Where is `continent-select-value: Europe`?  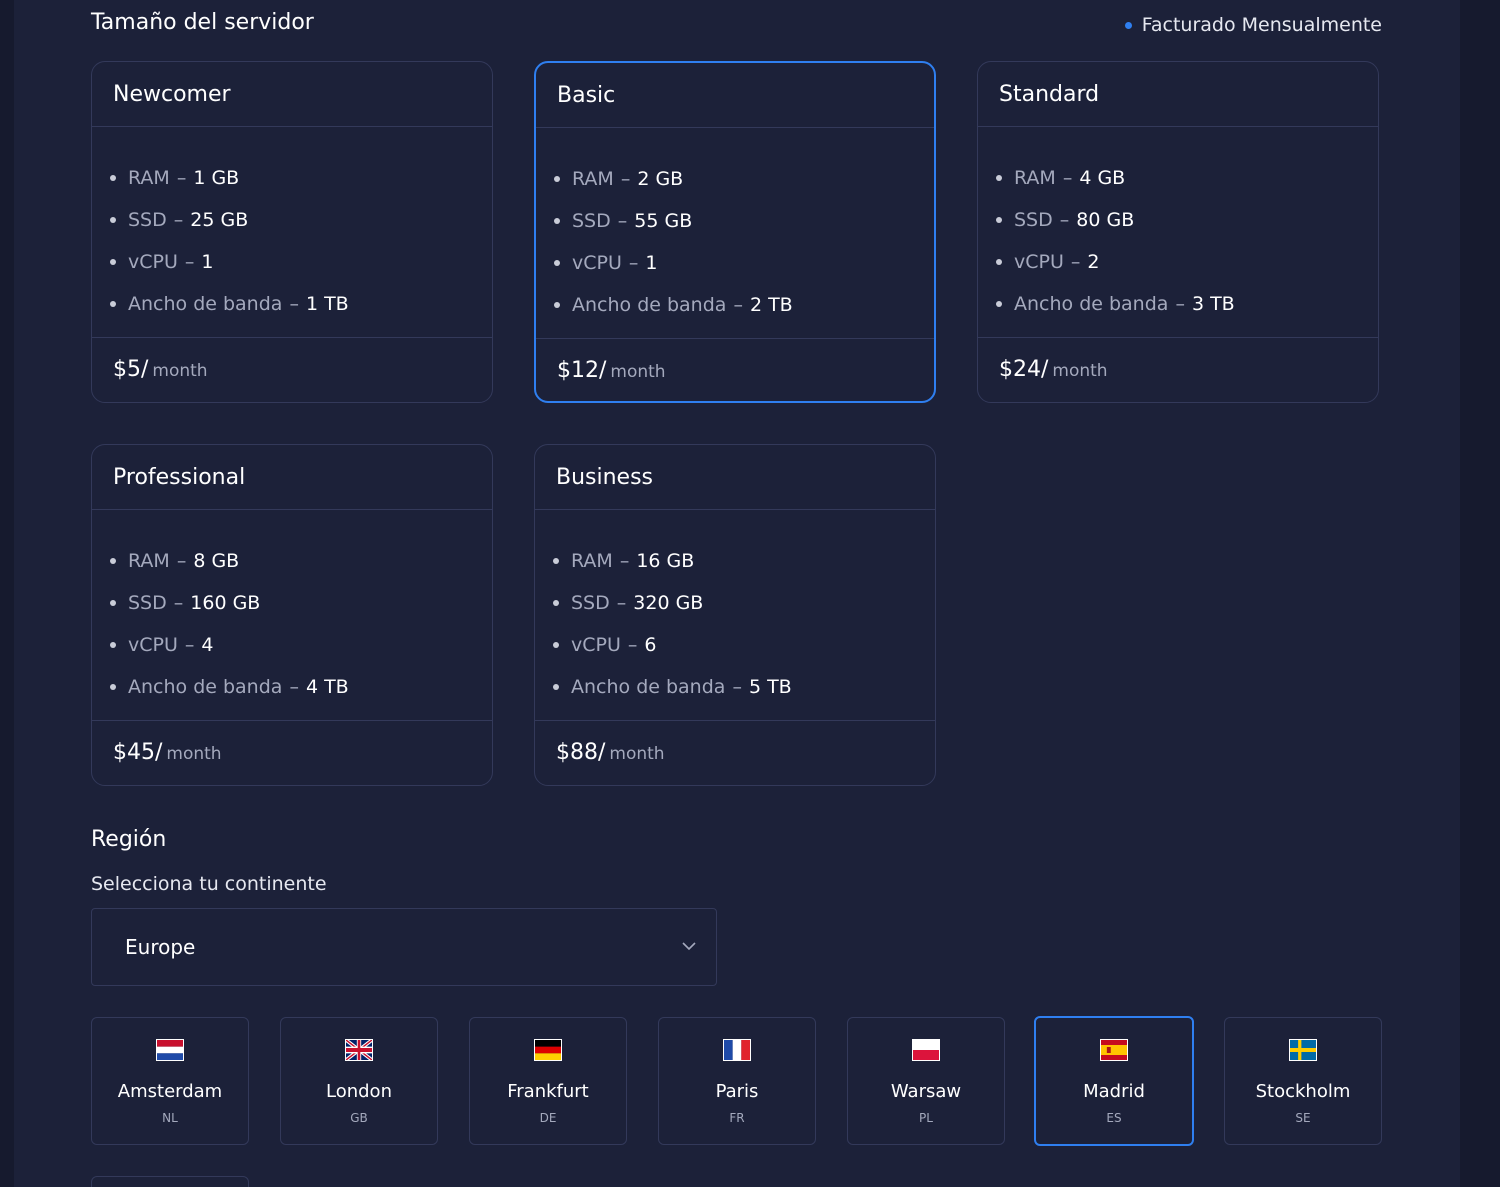
continent-select-value: Europe is located at coordinates (160, 947).